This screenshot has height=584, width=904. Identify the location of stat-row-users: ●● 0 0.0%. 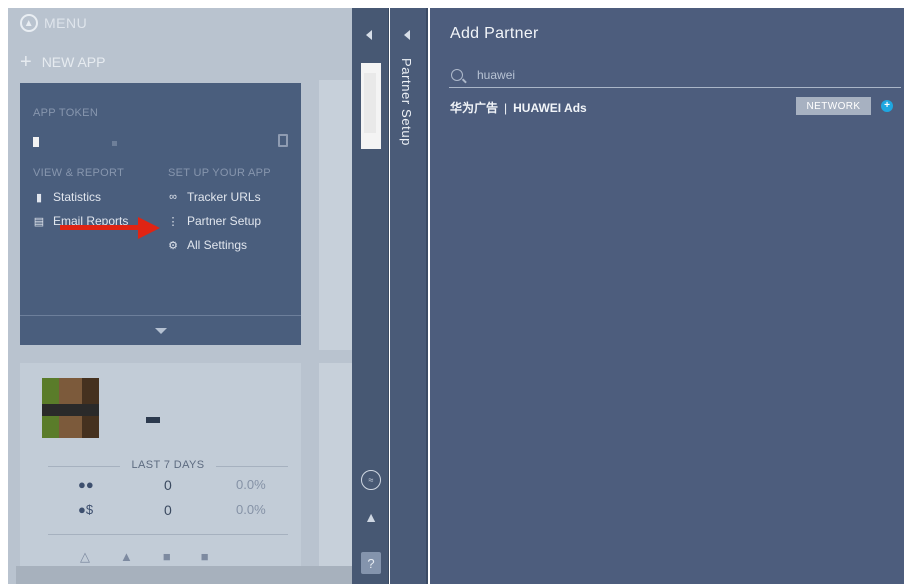
(178, 484).